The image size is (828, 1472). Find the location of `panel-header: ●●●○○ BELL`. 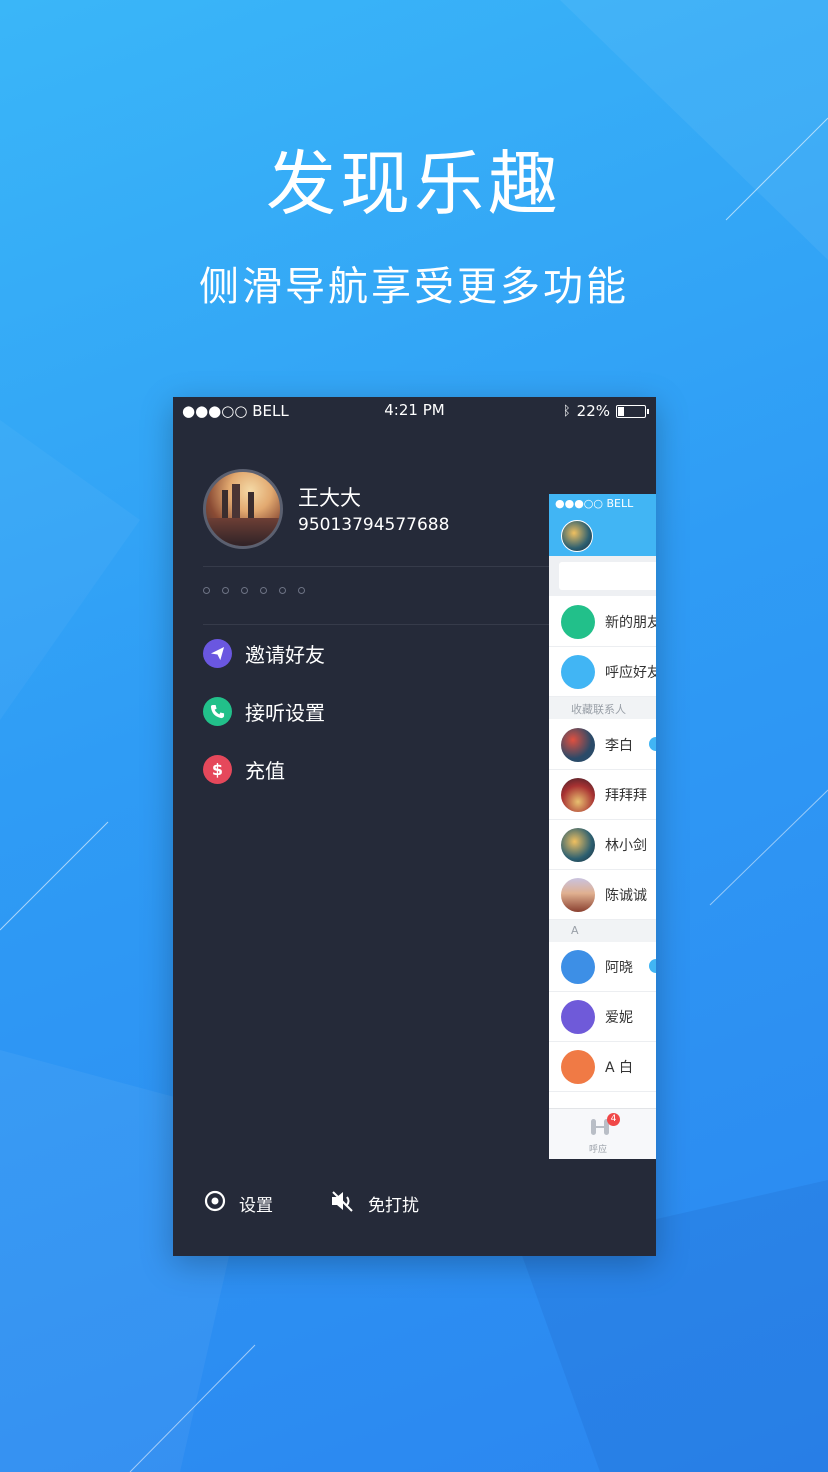

panel-header: ●●●○○ BELL is located at coordinates (602, 525).